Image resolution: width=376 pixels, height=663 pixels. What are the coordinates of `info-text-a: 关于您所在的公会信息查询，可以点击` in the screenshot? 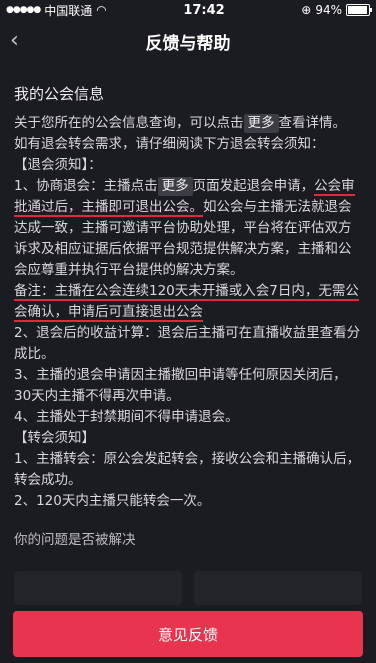 It's located at (129, 123).